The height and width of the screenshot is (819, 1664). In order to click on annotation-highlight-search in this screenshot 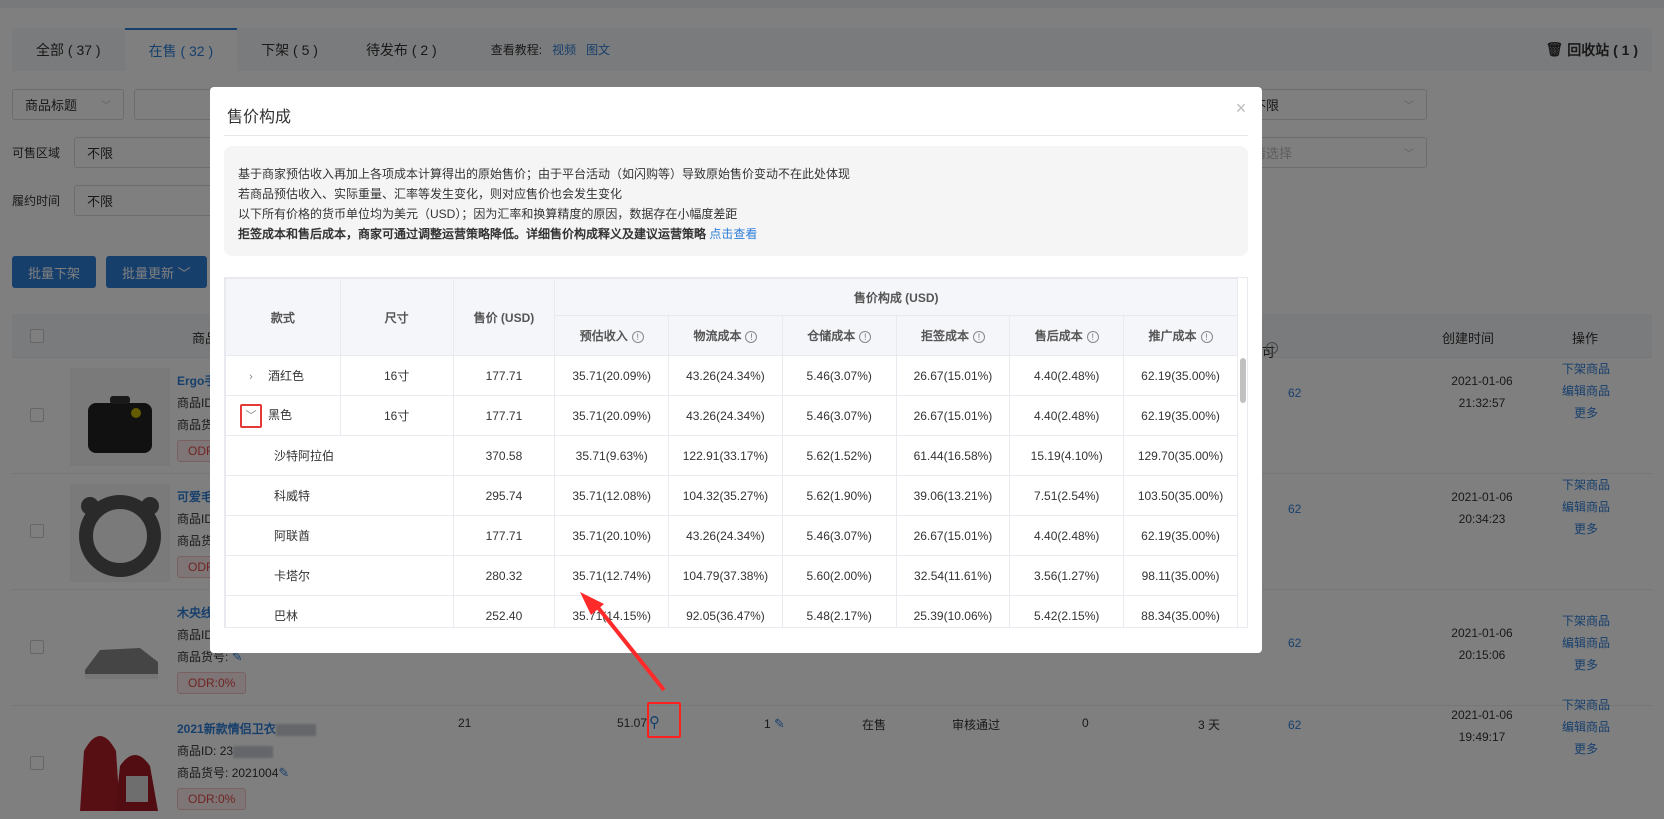, I will do `click(664, 720)`.